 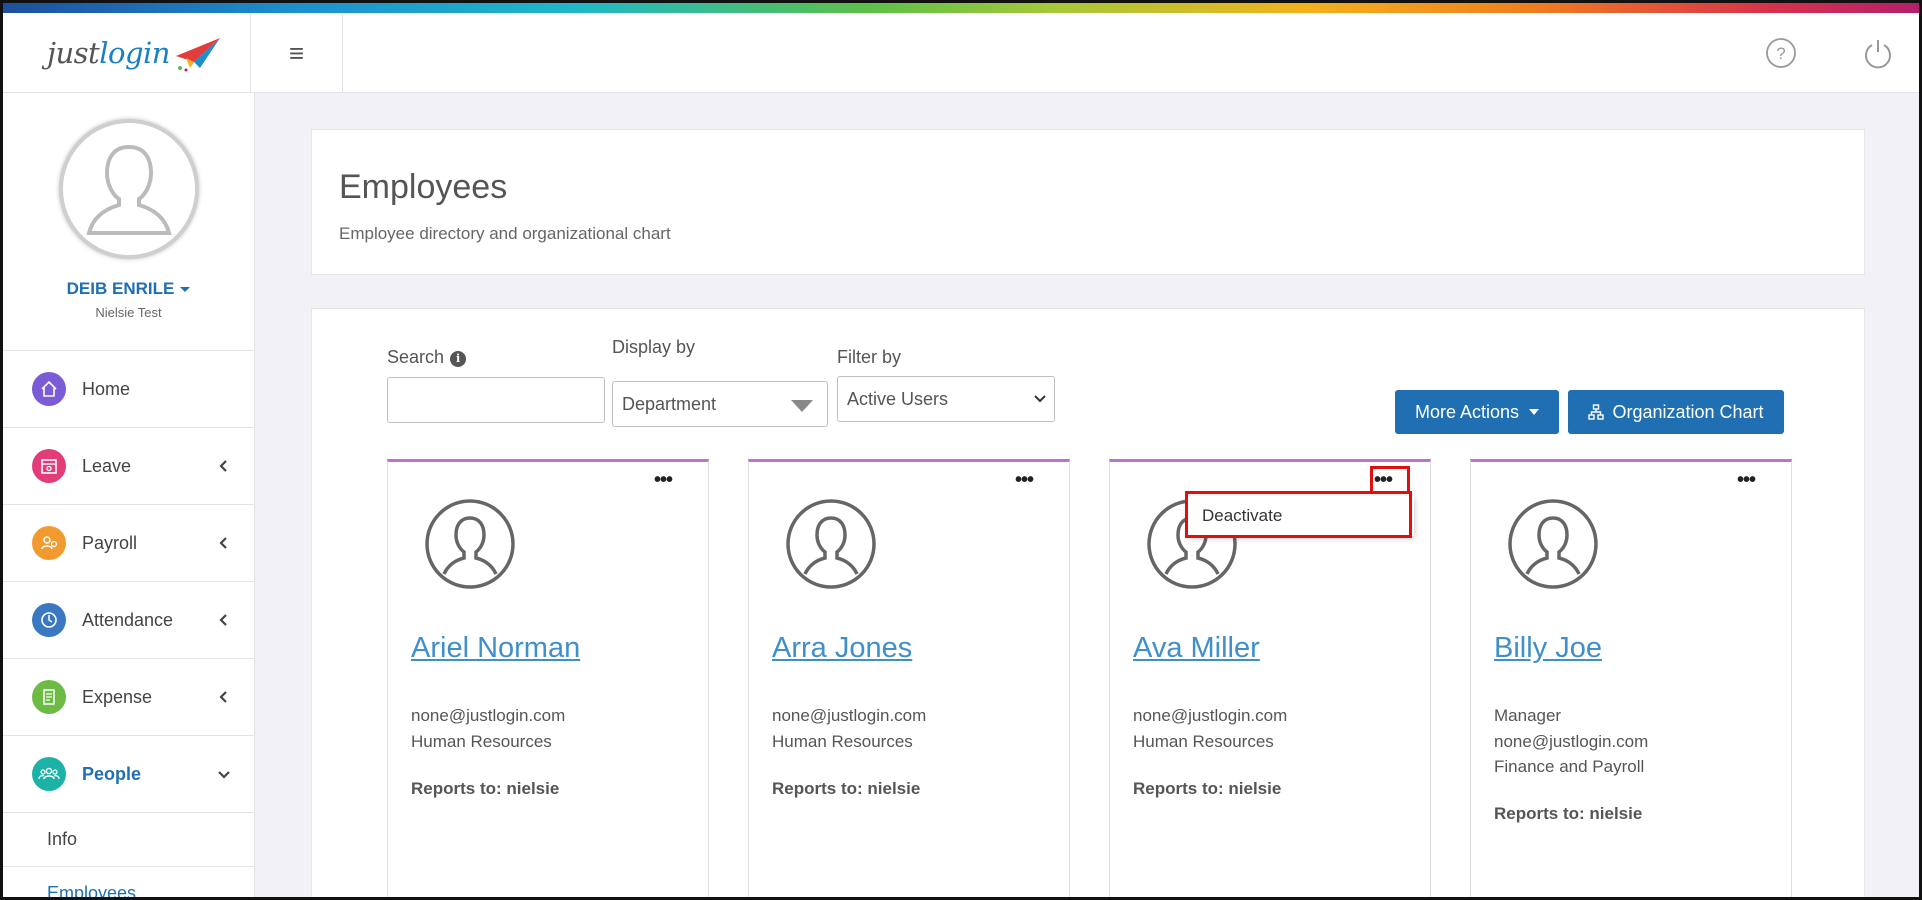 I want to click on person-icon, so click(x=128, y=189).